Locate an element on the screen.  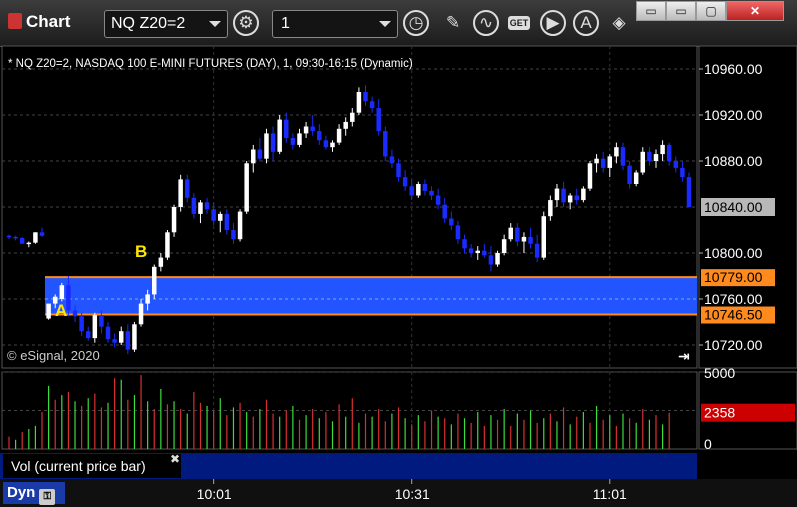
price-tick-label: 10960.00 is located at coordinates (733, 69).